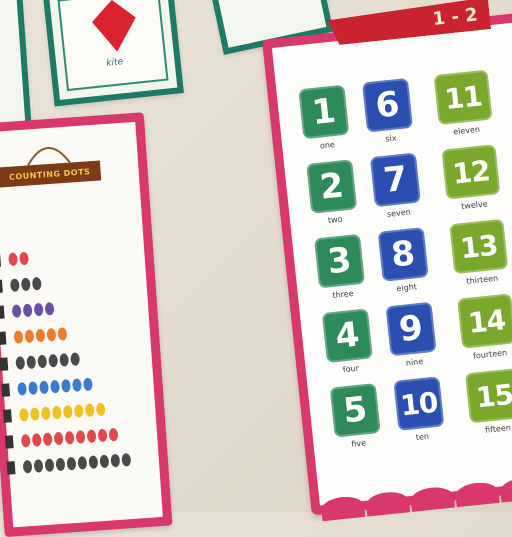 This screenshot has width=512, height=537. What do you see at coordinates (114, 63) in the screenshot?
I see `kite-label: kite` at bounding box center [114, 63].